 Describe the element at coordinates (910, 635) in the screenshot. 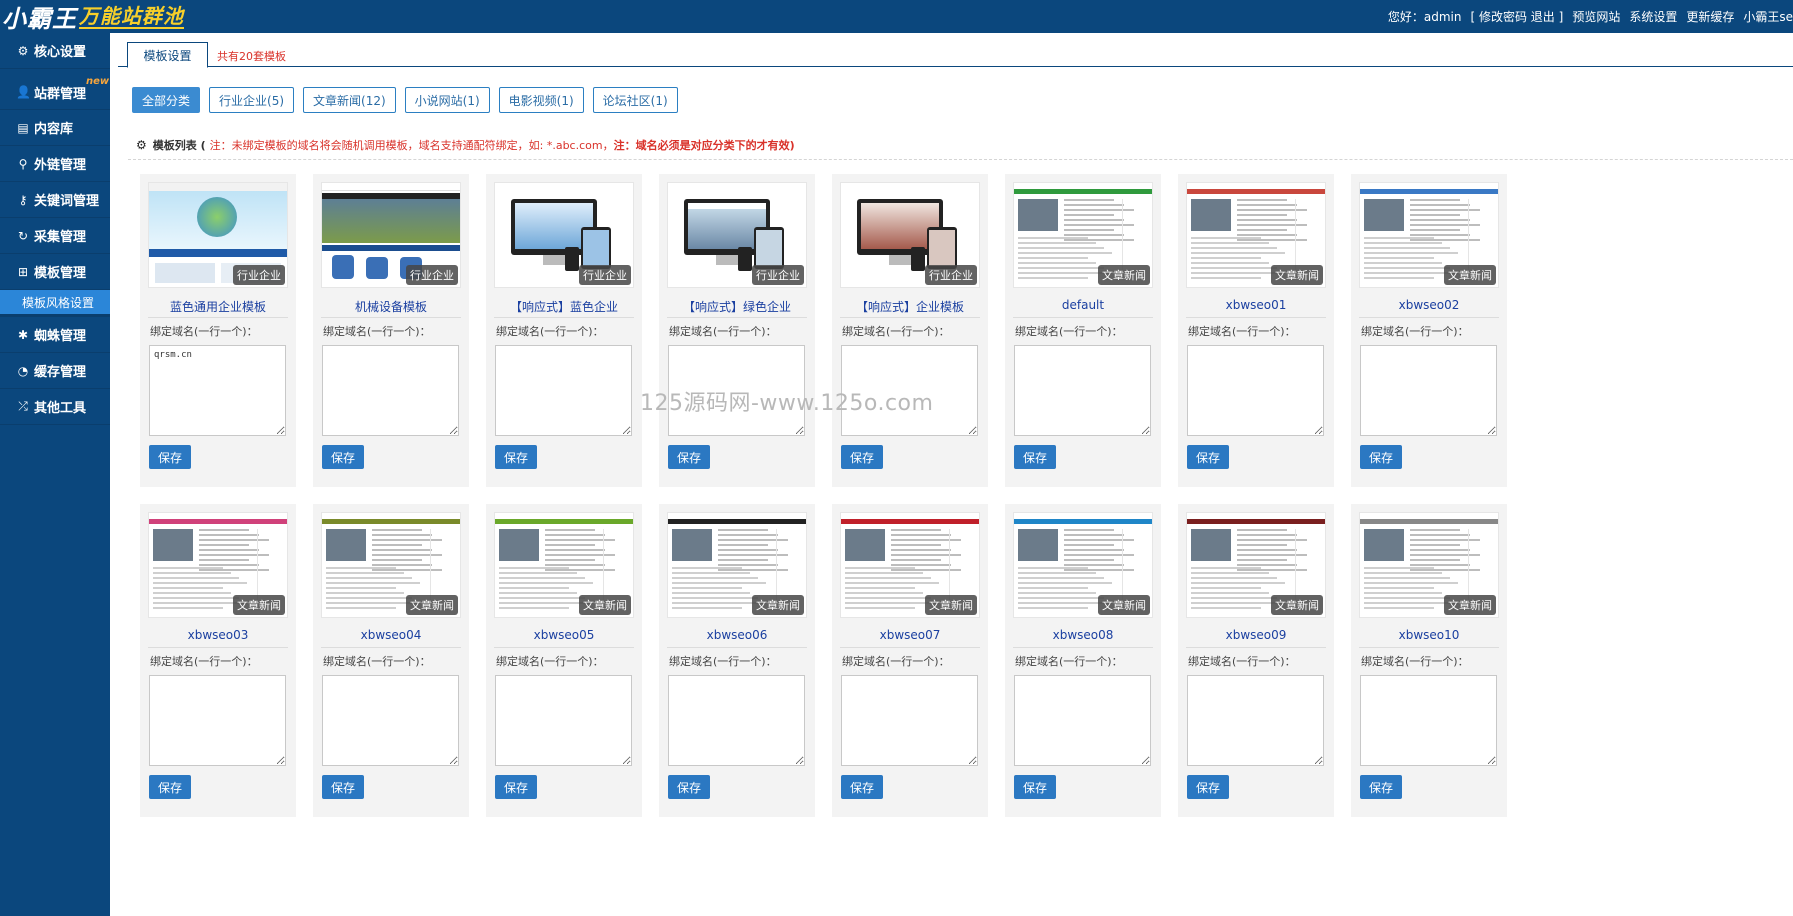

I see `template-name: xbwseo07` at that location.